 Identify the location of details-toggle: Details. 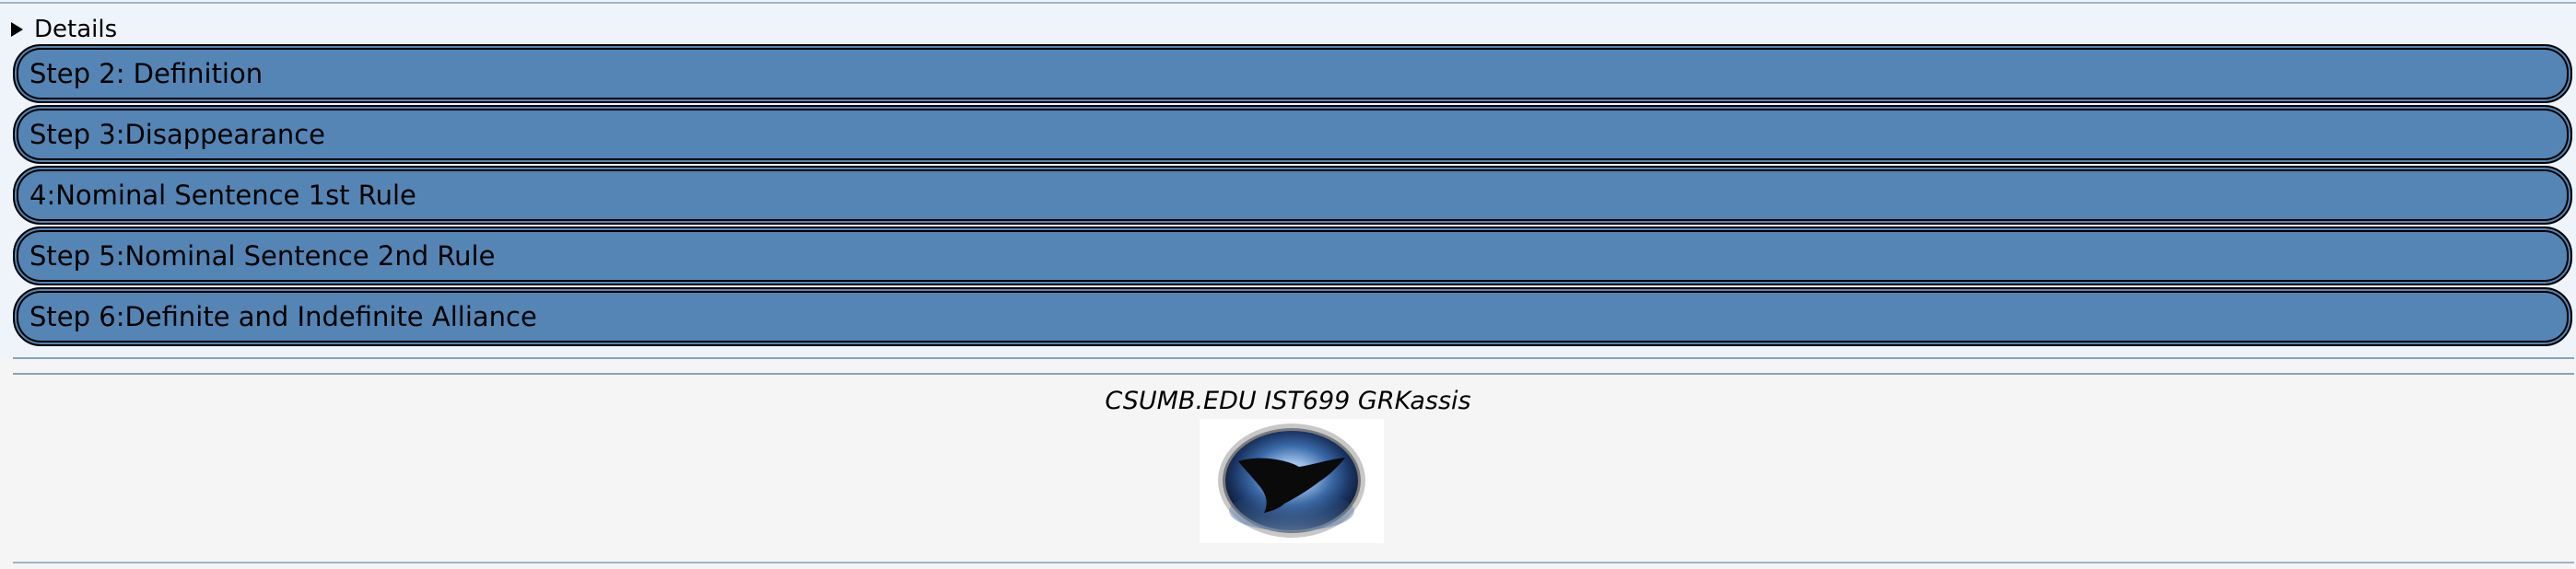
(64, 29).